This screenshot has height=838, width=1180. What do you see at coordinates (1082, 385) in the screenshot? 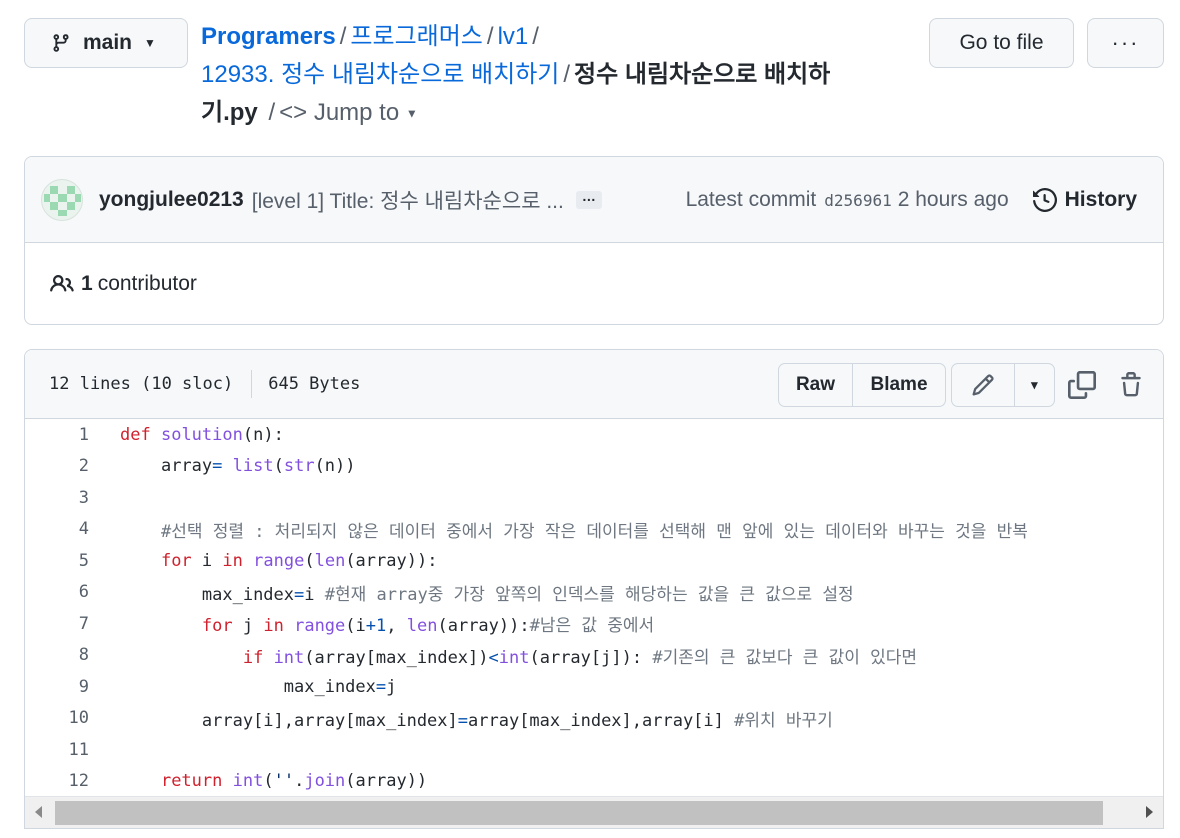
I see `copy-icon` at bounding box center [1082, 385].